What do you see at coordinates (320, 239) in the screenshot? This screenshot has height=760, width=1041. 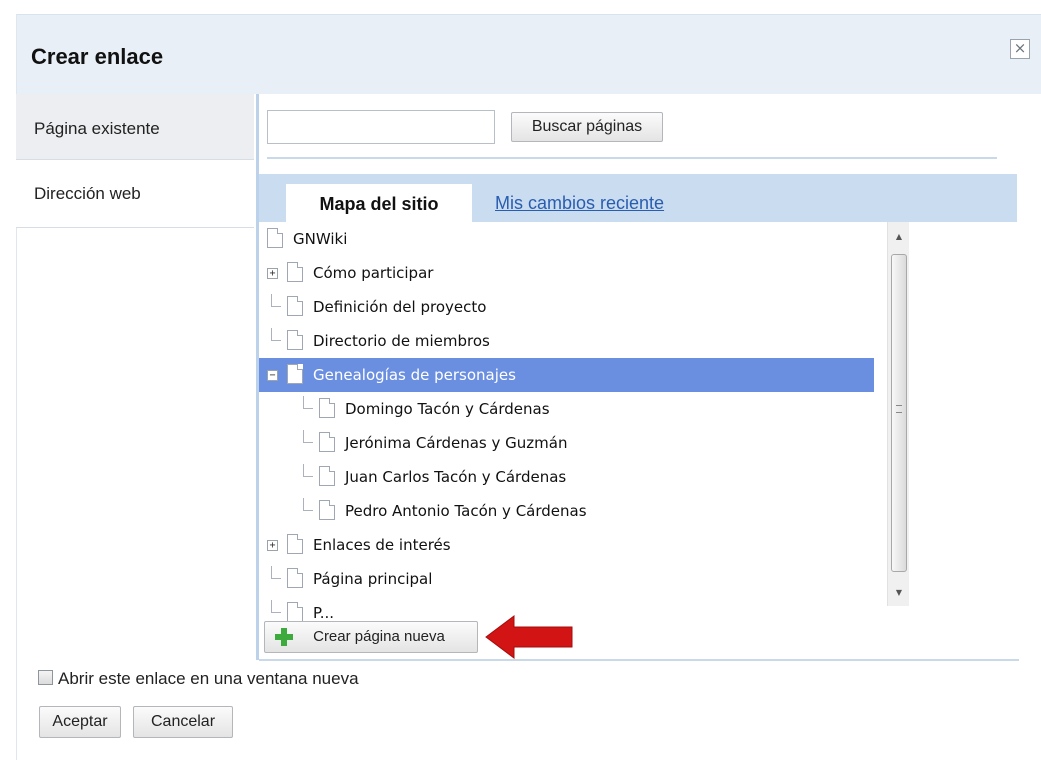 I see `tree-row-label: GNWiki` at bounding box center [320, 239].